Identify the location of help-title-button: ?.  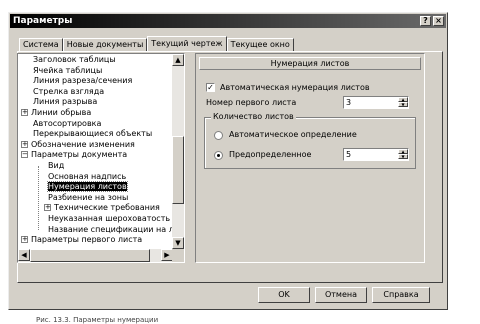
(425, 21).